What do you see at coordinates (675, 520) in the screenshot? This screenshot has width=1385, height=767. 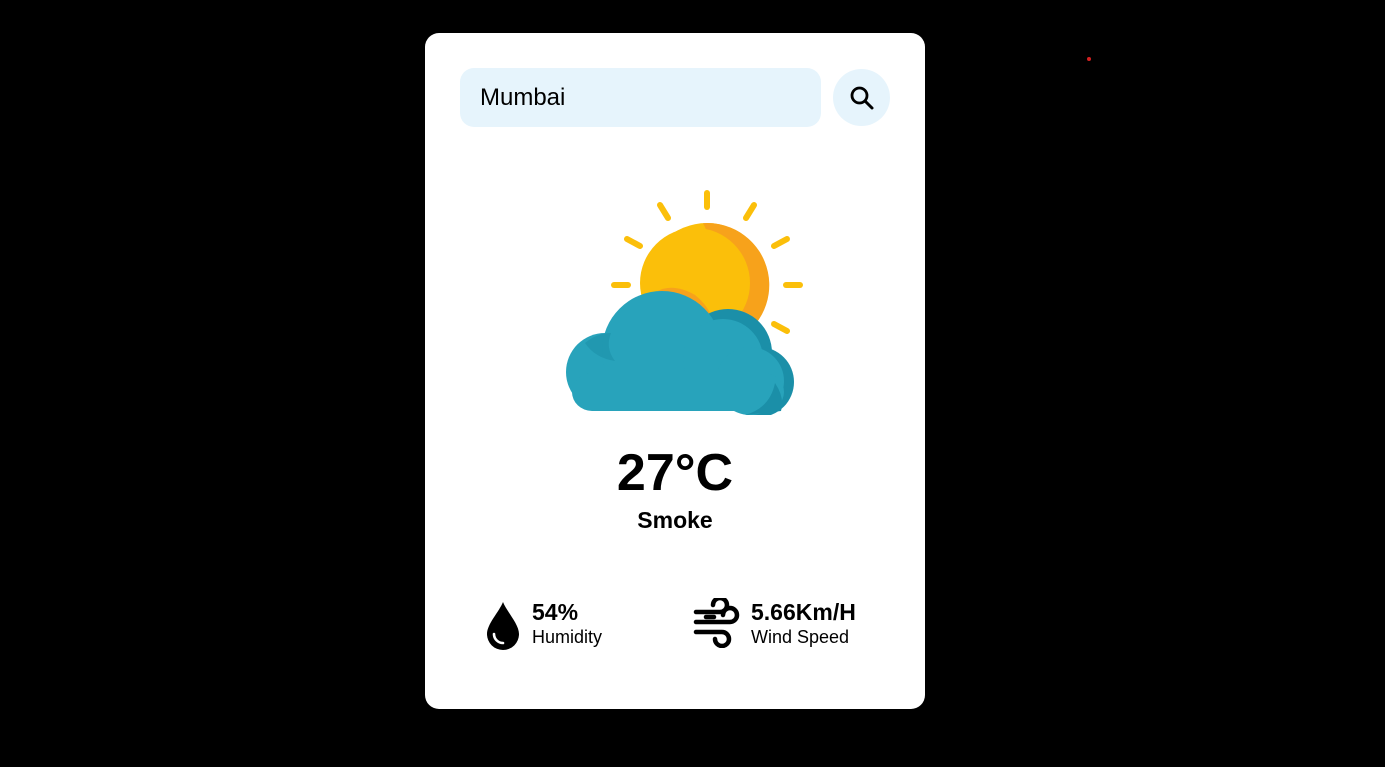 I see `weather-condition: Smoke` at bounding box center [675, 520].